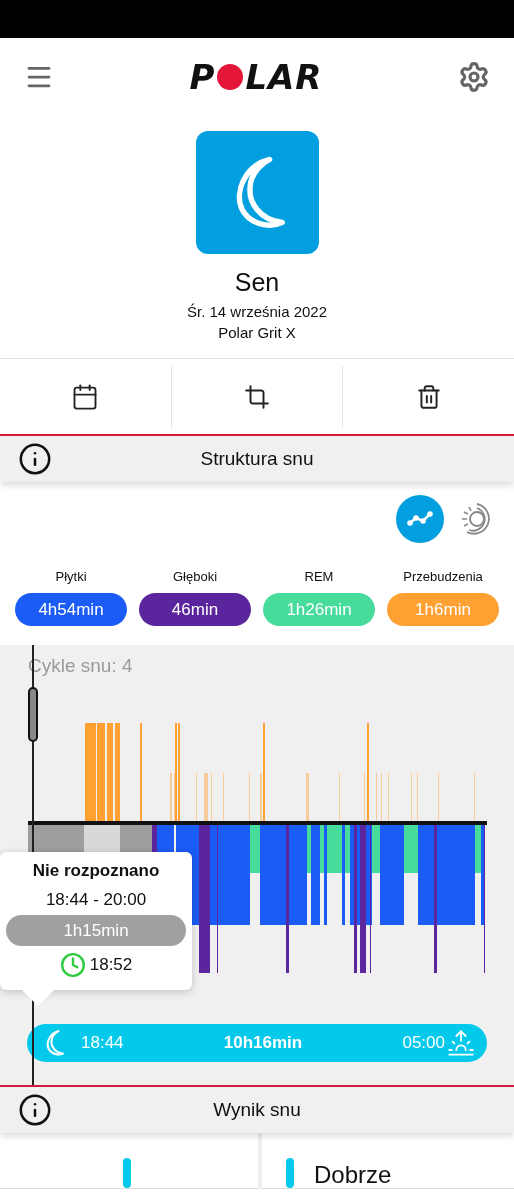 The image size is (514, 1200). I want to click on stage-label: Przebudzenia, so click(443, 576).